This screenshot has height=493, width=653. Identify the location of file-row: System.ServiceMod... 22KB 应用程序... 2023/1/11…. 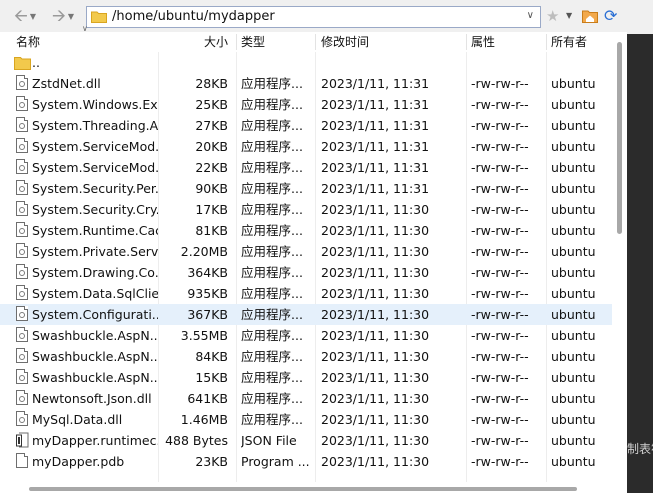
(306, 167).